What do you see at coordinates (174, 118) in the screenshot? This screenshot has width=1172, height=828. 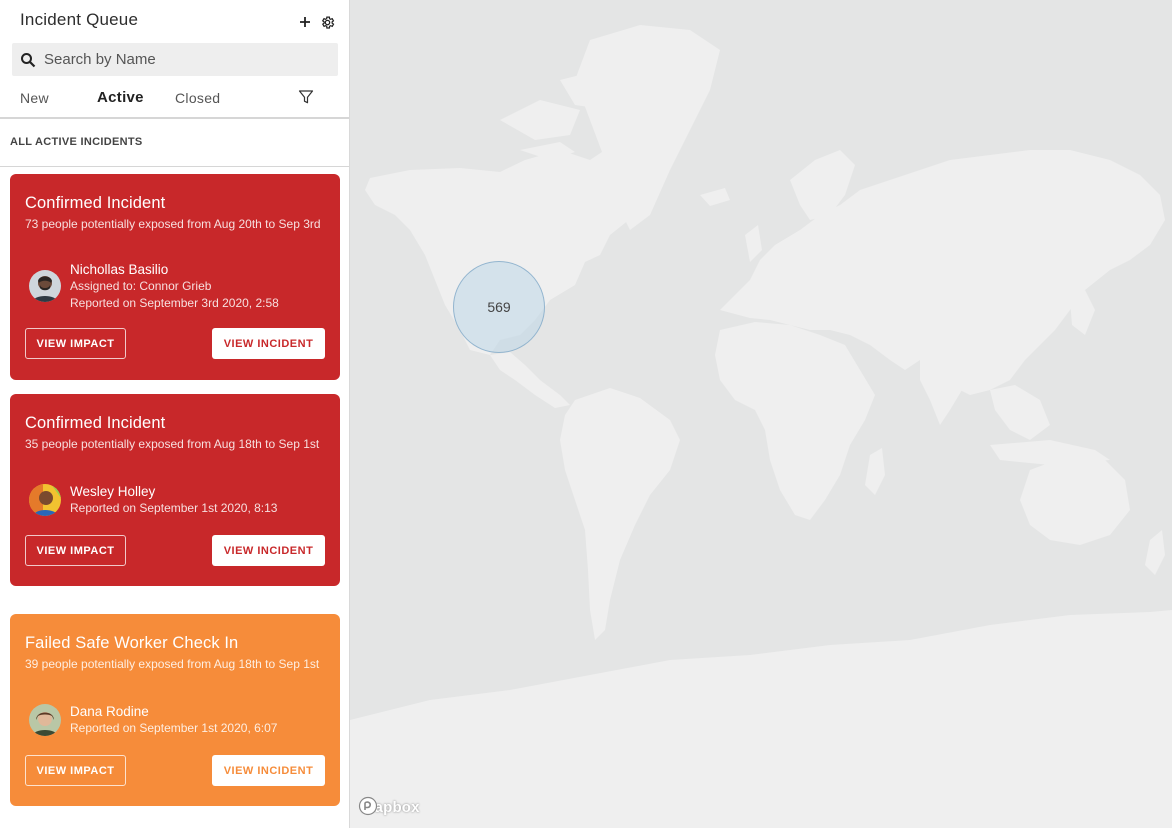 I see `tabs-divider` at bounding box center [174, 118].